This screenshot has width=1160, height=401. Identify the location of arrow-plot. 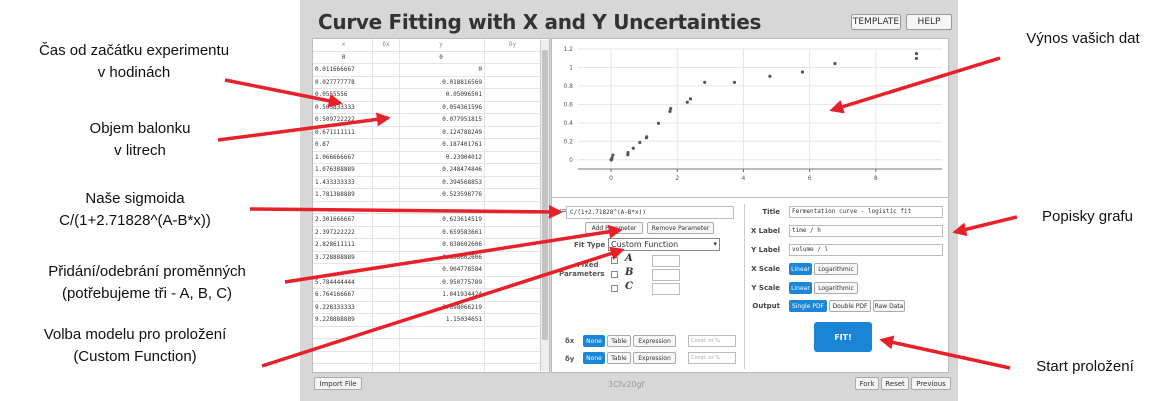
(915, 85).